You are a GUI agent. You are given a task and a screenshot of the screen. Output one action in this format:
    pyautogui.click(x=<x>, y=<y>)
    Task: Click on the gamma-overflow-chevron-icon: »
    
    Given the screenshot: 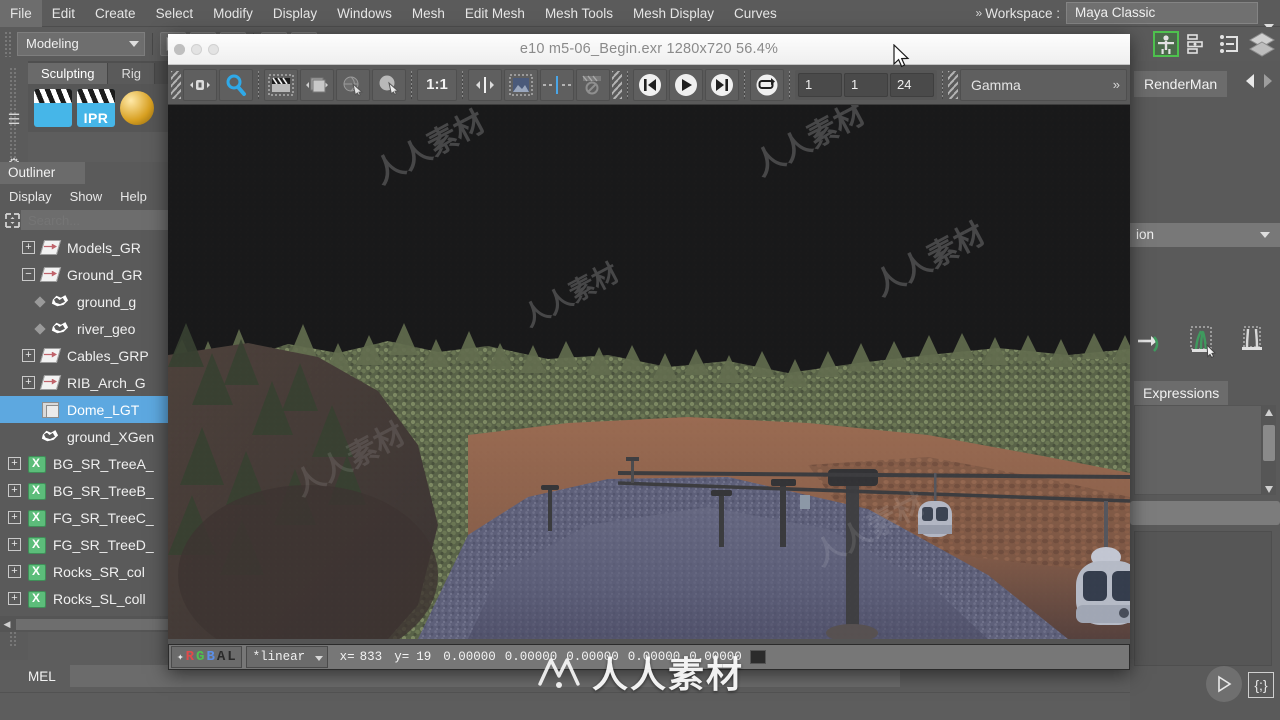 What is the action you would take?
    pyautogui.click(x=1116, y=84)
    